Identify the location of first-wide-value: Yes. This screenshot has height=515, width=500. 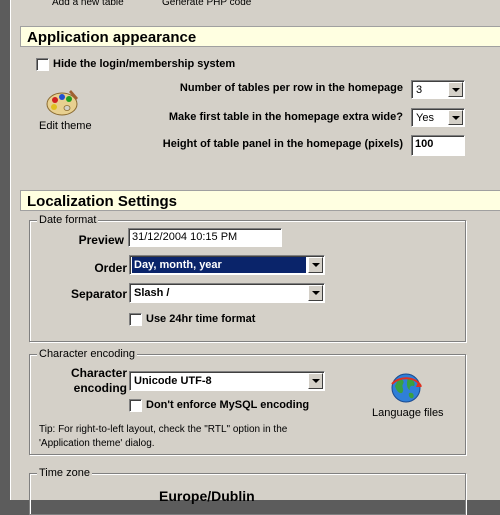
(425, 118).